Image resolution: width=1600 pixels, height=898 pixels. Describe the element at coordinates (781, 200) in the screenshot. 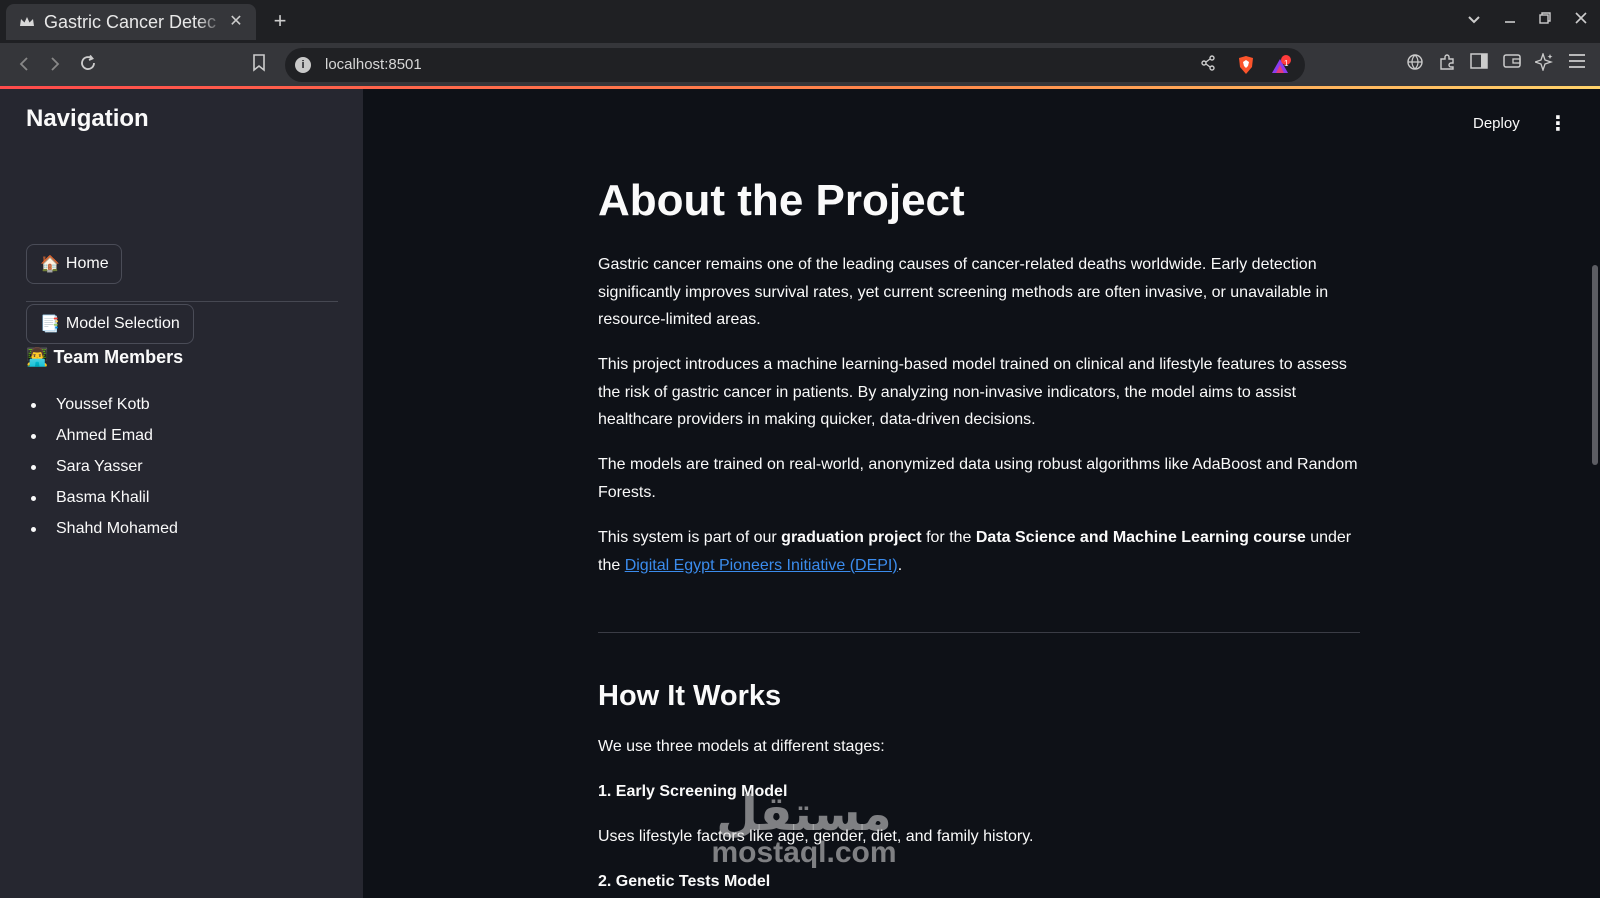

I see `page-title: About the Project` at that location.